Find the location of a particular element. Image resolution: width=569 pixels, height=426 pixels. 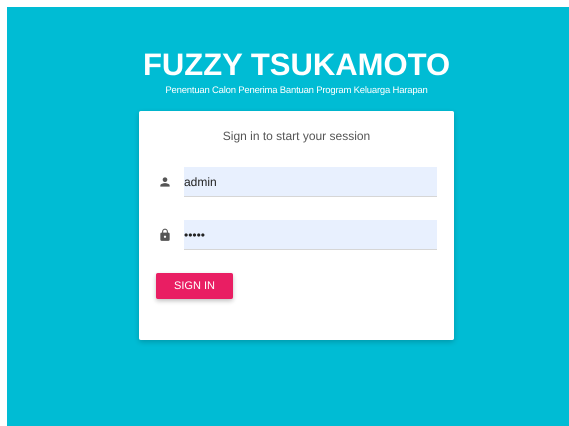

password-field: ••••• is located at coordinates (310, 235).